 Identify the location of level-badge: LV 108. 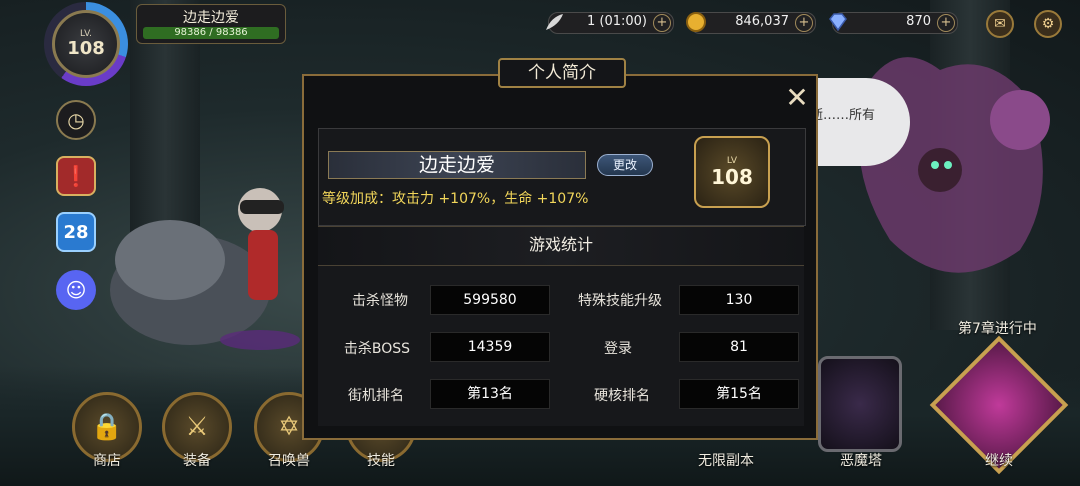
(732, 172).